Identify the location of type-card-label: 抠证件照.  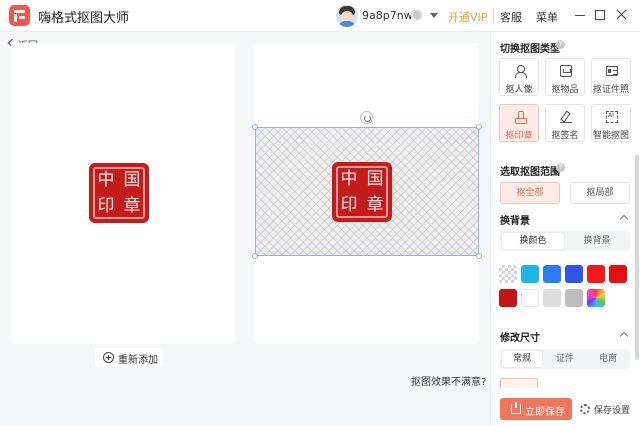
(610, 90).